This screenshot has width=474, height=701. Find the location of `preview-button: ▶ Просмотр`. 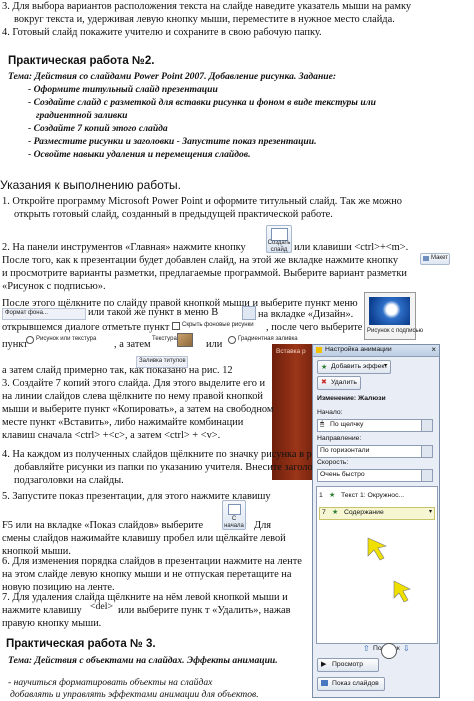

preview-button: ▶ Просмотр is located at coordinates (348, 665).